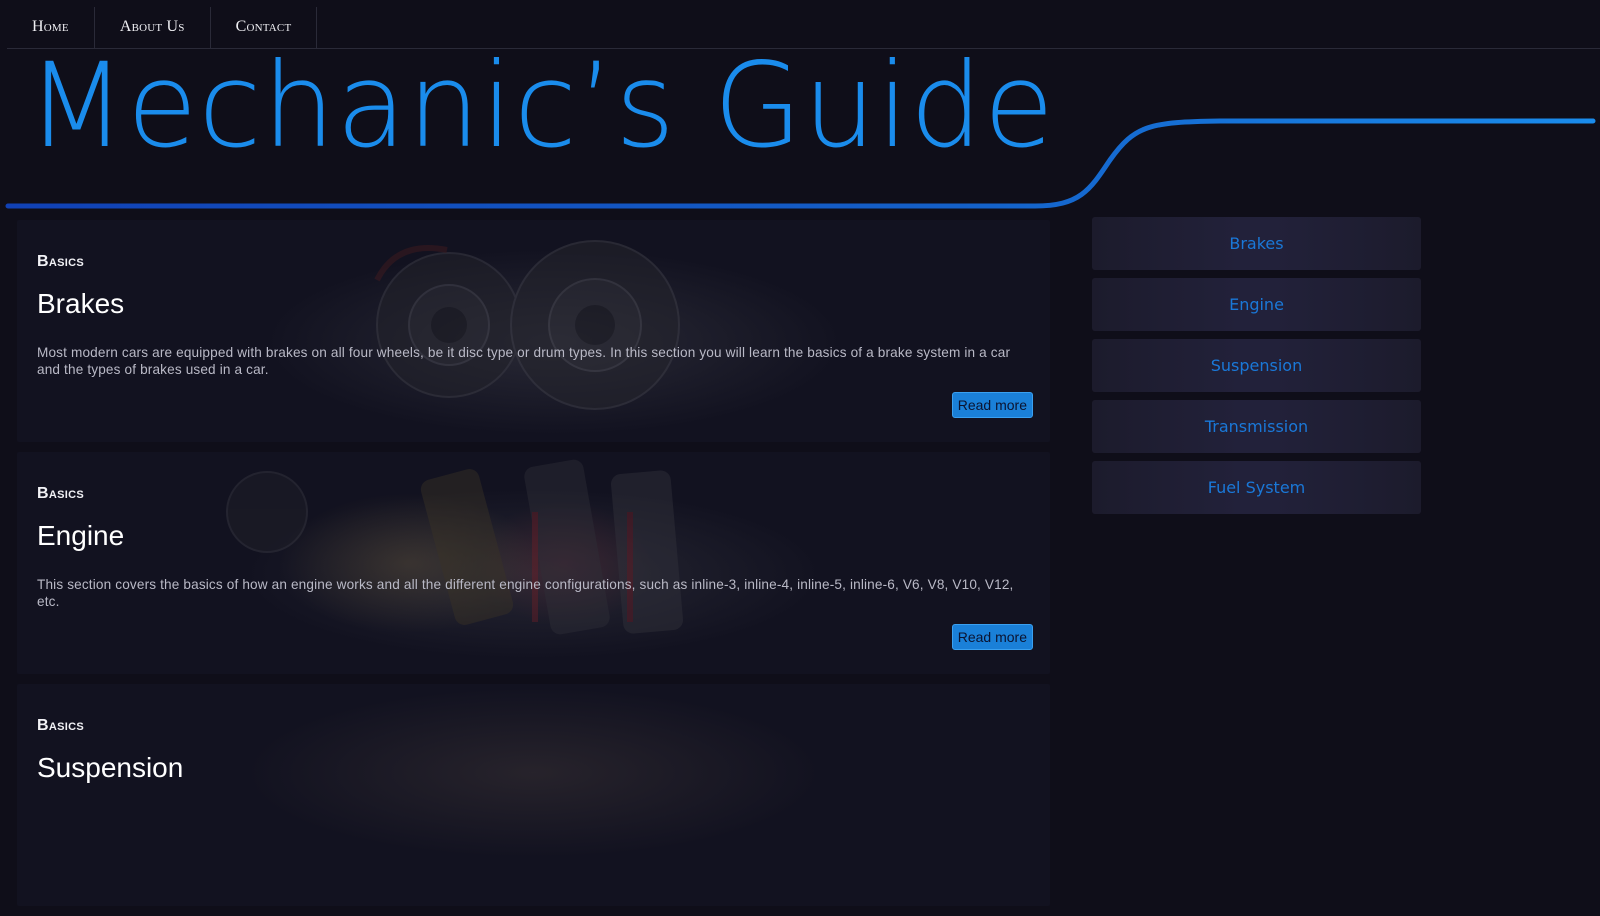 Image resolution: width=1600 pixels, height=916 pixels. I want to click on site-title: Mechanic’s Guide, so click(541, 105).